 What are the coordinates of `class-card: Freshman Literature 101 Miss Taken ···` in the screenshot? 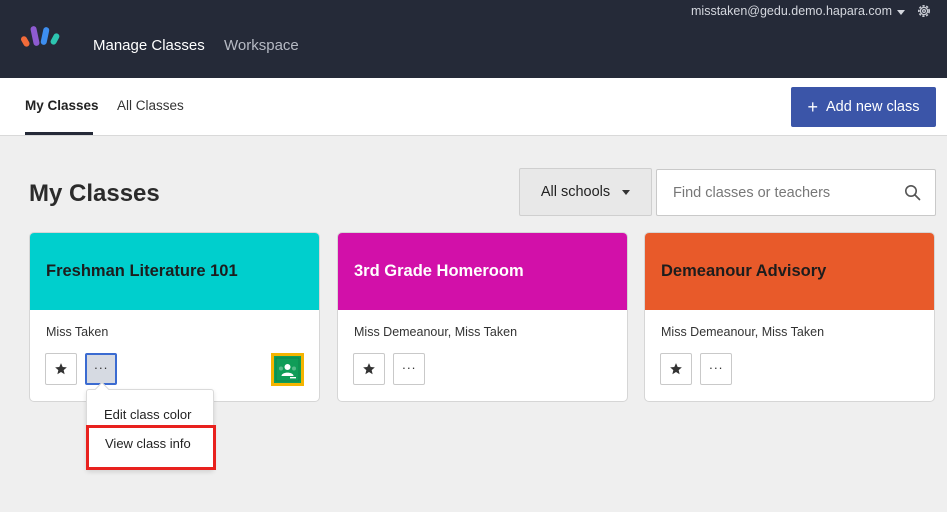 It's located at (174, 317).